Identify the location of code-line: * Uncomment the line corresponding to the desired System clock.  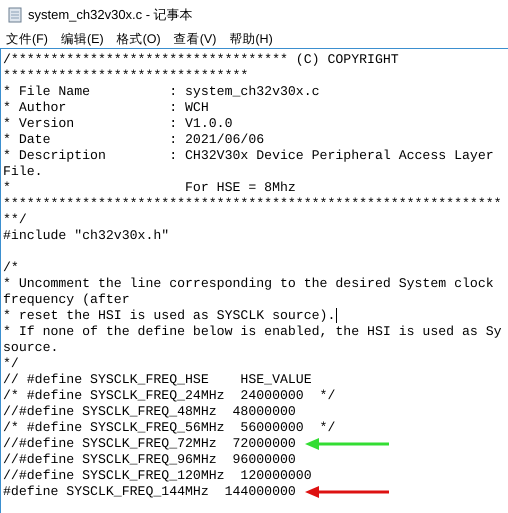
(248, 284).